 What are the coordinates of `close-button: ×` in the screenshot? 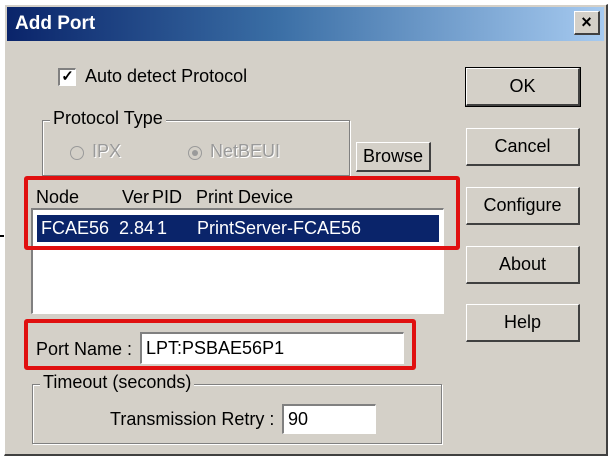 It's located at (587, 23).